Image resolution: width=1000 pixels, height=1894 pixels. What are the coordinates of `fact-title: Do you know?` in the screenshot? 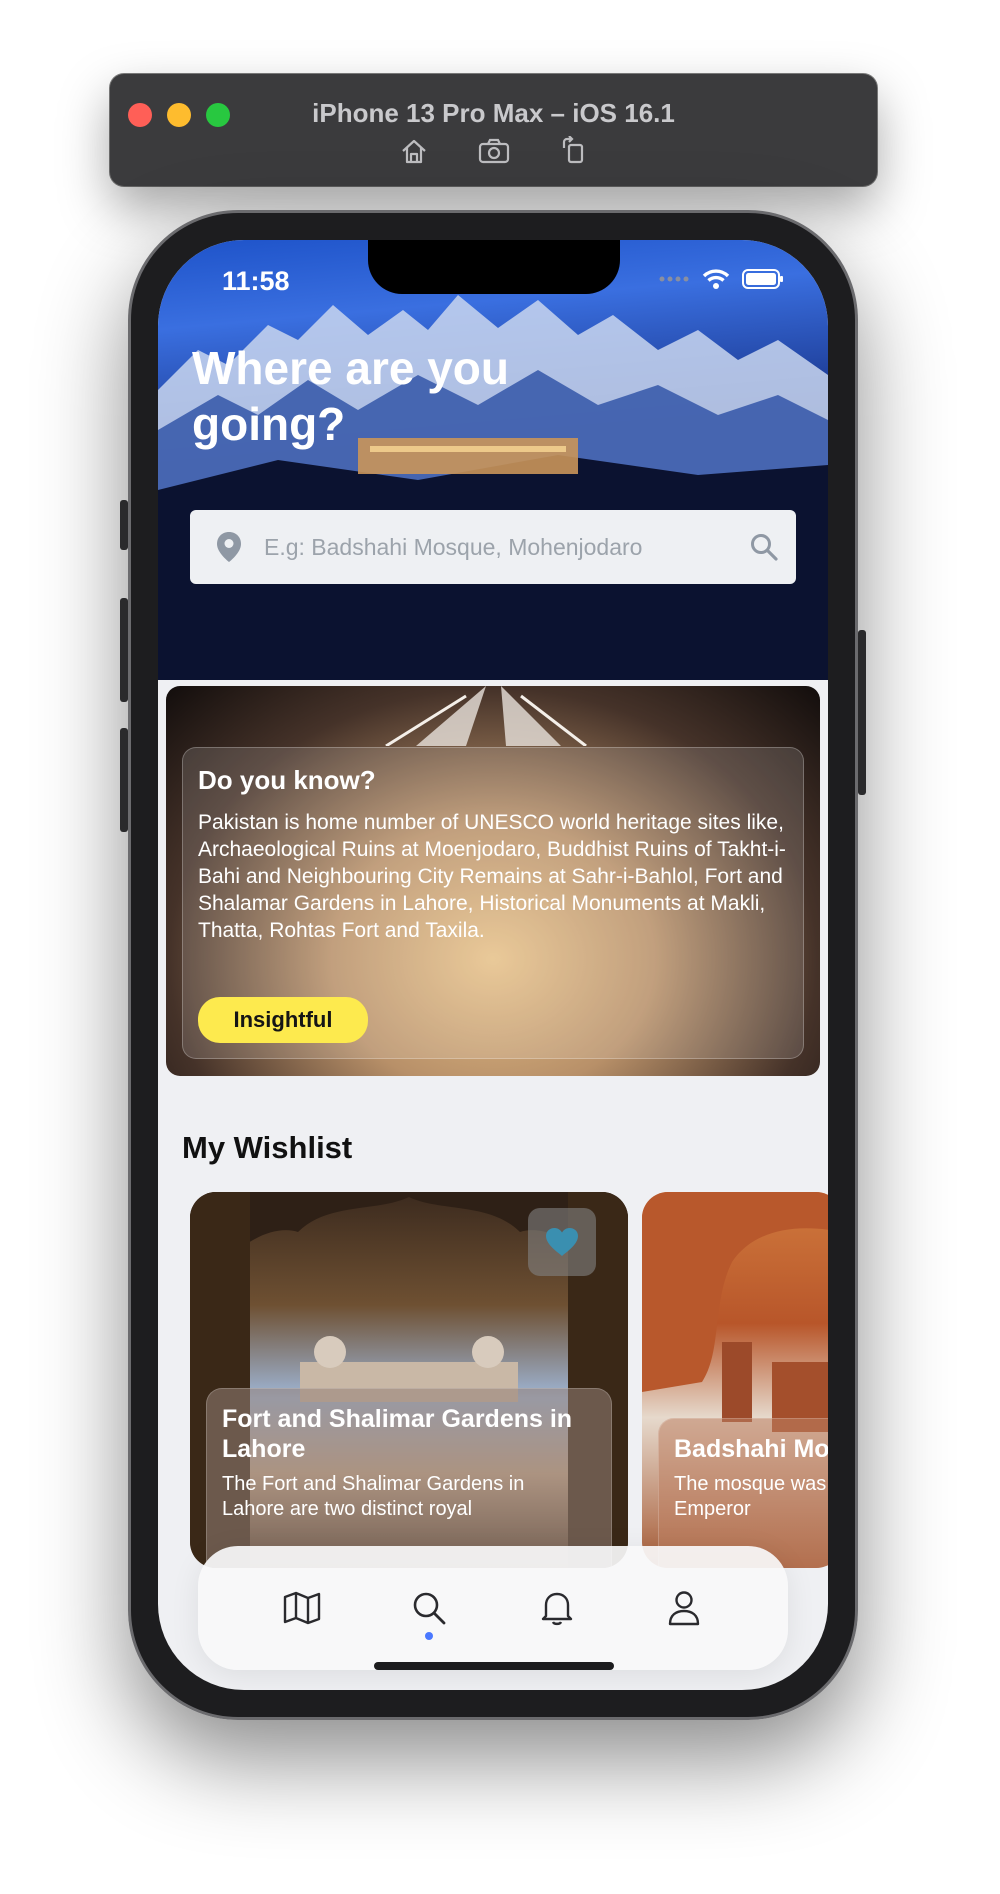 It's located at (287, 780).